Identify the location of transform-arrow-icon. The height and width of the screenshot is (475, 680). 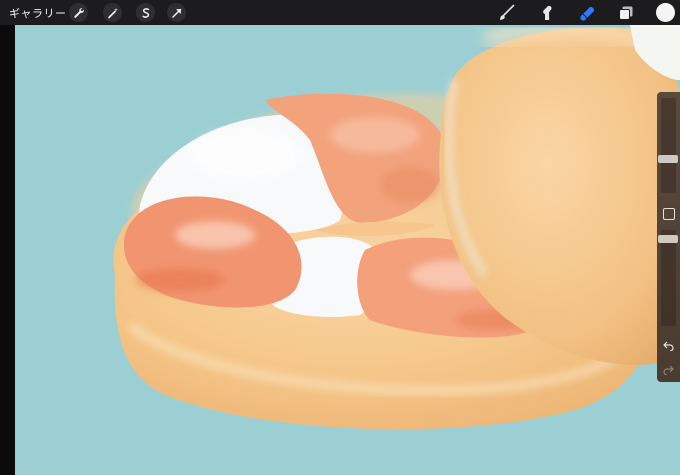
(176, 13).